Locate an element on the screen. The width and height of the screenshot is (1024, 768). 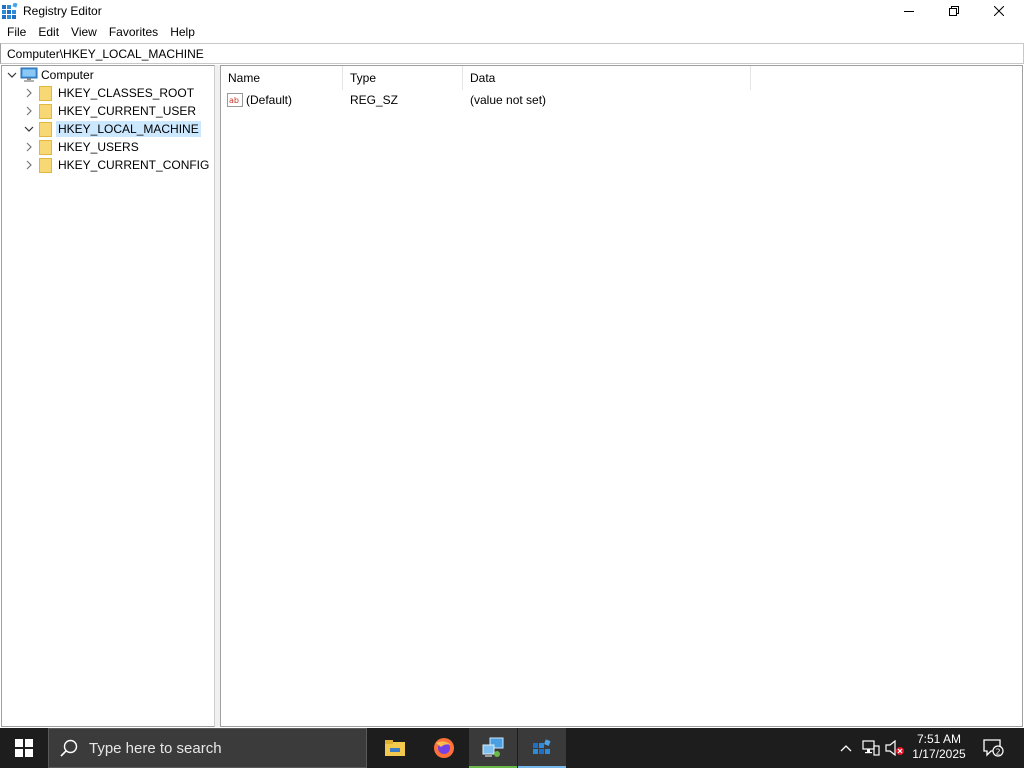
value-row: ab (Default) REG_SZ (value not set) is located at coordinates (486, 100).